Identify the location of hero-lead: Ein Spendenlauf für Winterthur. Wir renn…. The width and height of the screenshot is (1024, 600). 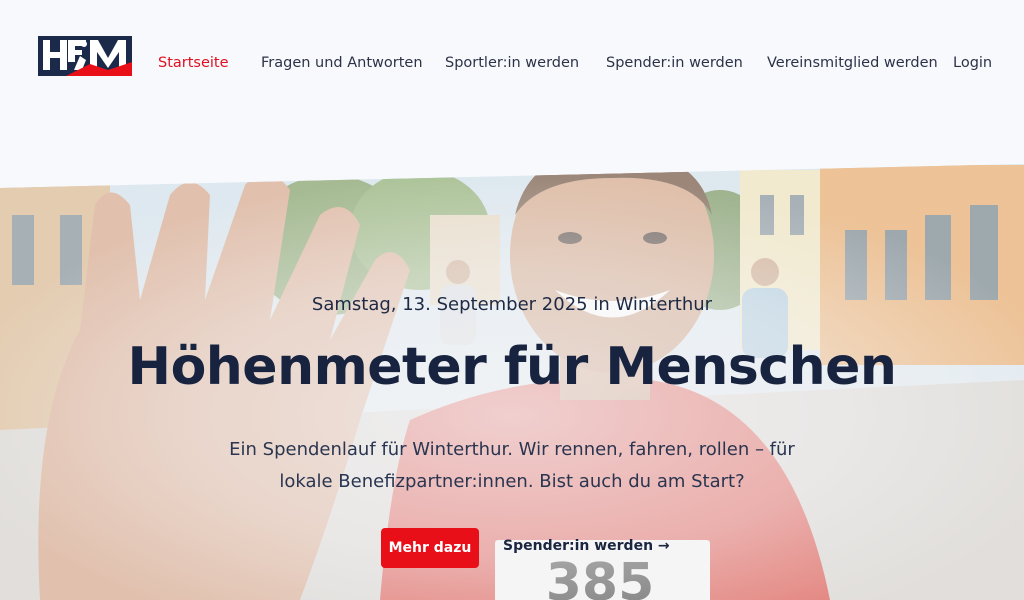
(512, 465).